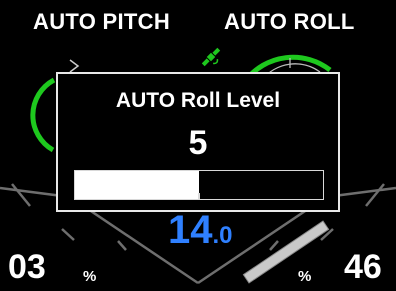 The image size is (396, 291). Describe the element at coordinates (137, 185) in the screenshot. I see `roll-level-bar-fill` at that location.